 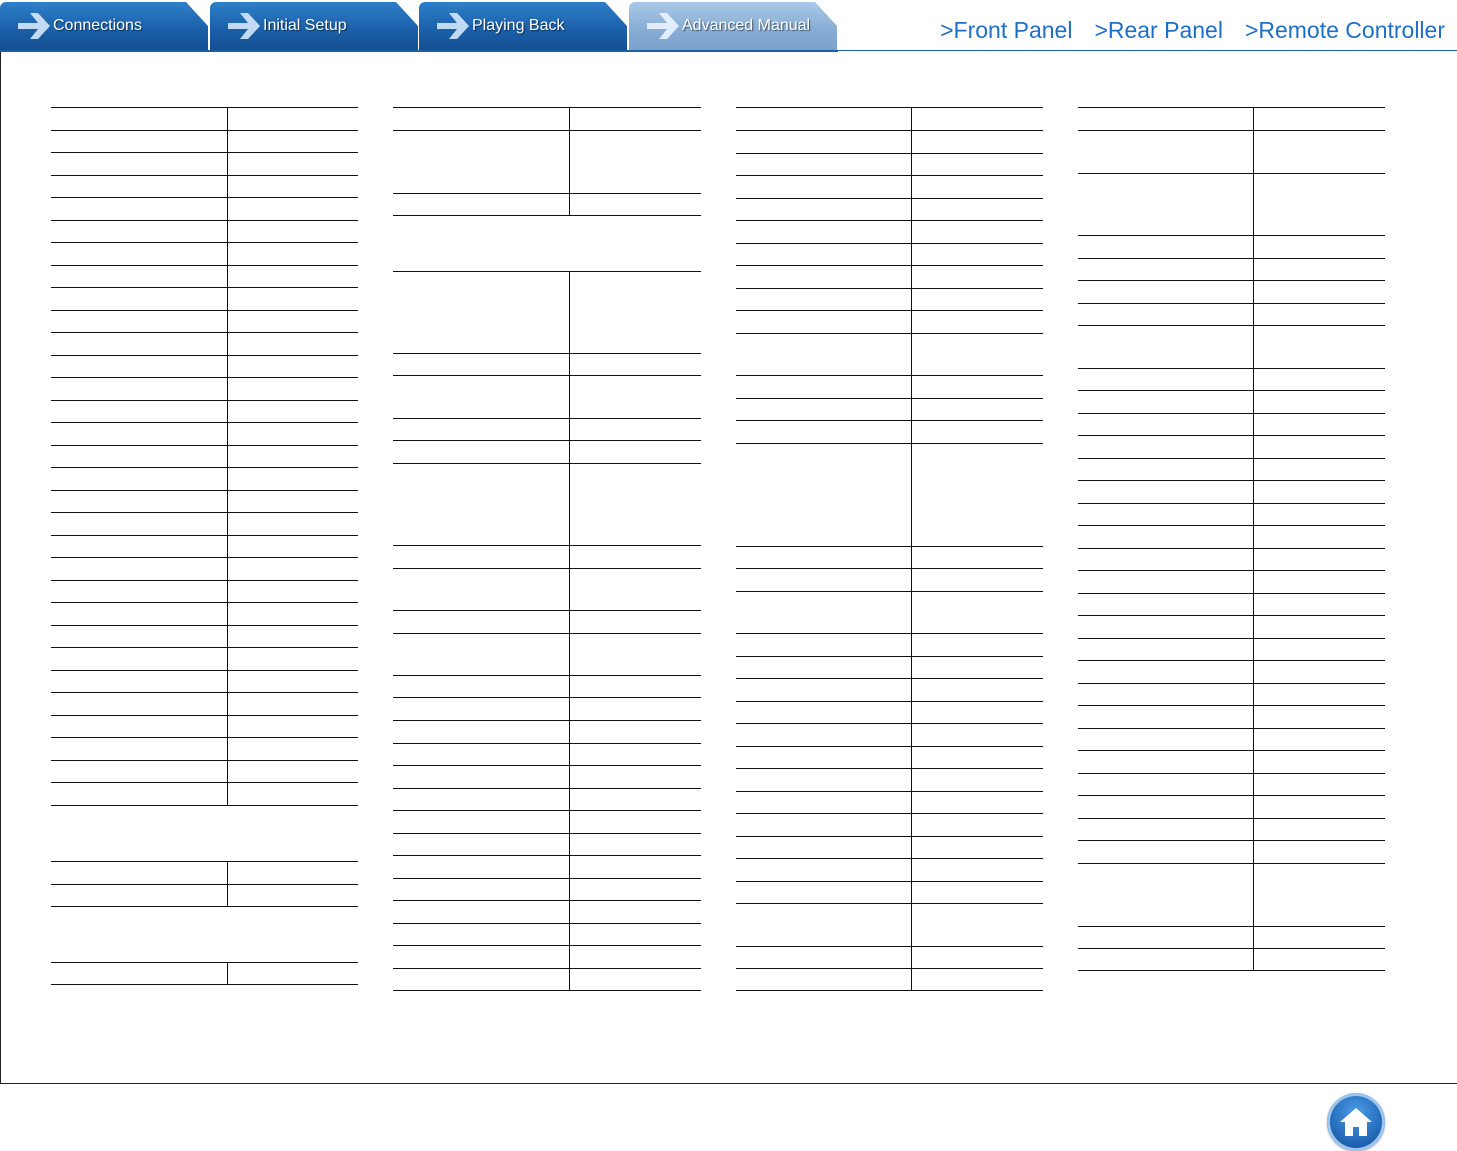 What do you see at coordinates (746, 25) in the screenshot?
I see `tab-label: Advanced Manual` at bounding box center [746, 25].